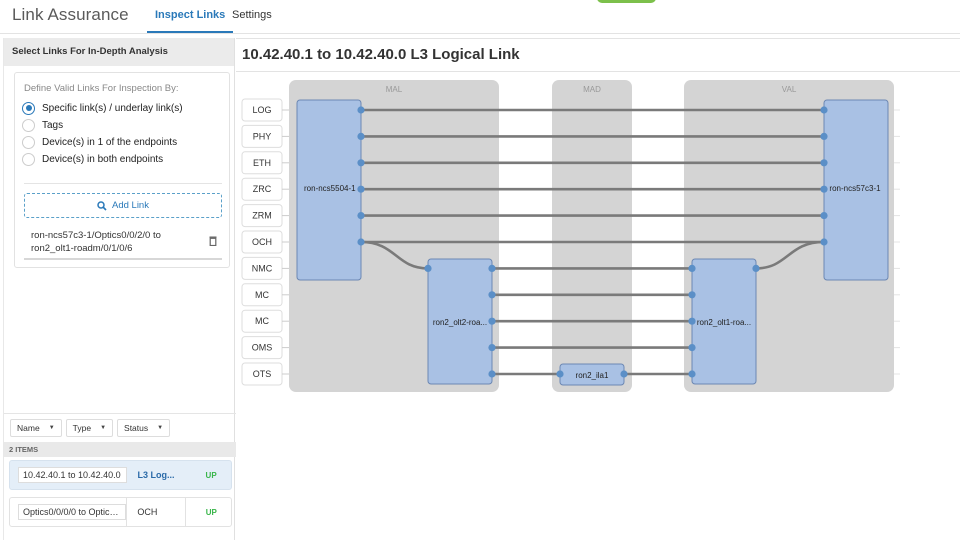  Describe the element at coordinates (70, 14) in the screenshot. I see `app-title: Link Assurance` at that location.